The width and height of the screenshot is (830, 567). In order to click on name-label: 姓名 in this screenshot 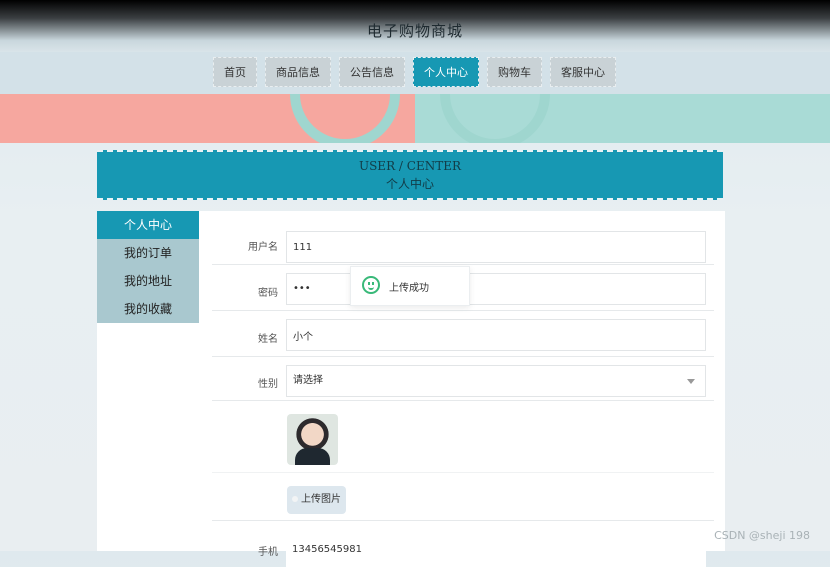, I will do `click(268, 339)`.